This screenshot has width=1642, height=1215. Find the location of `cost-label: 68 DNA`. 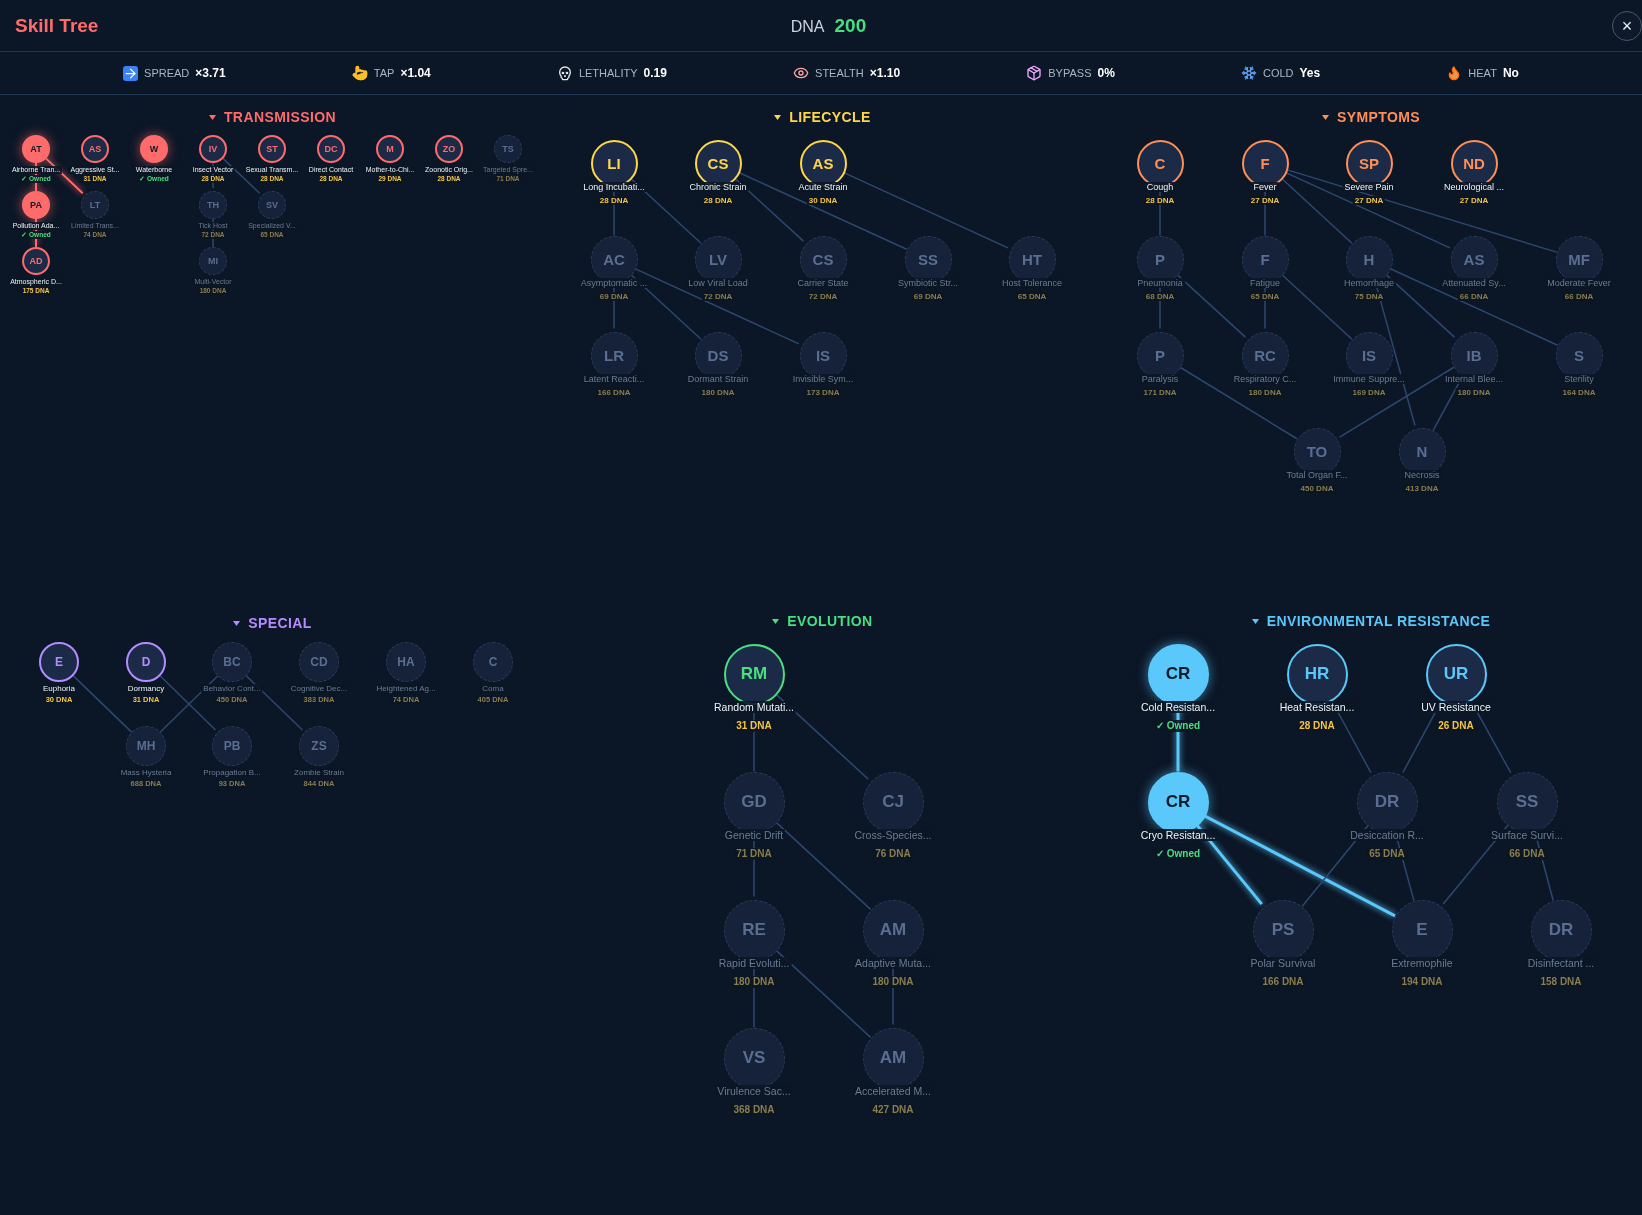

cost-label: 68 DNA is located at coordinates (1160, 297).